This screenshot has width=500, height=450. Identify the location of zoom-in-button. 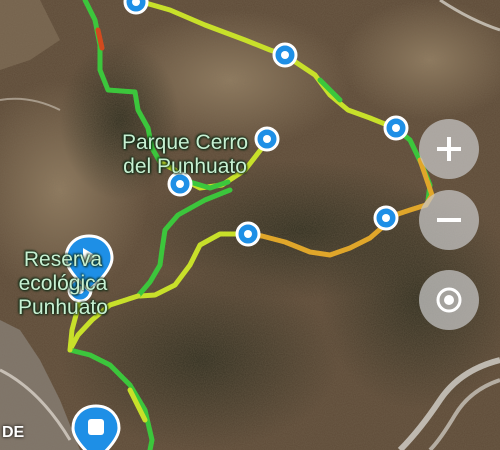
(449, 149).